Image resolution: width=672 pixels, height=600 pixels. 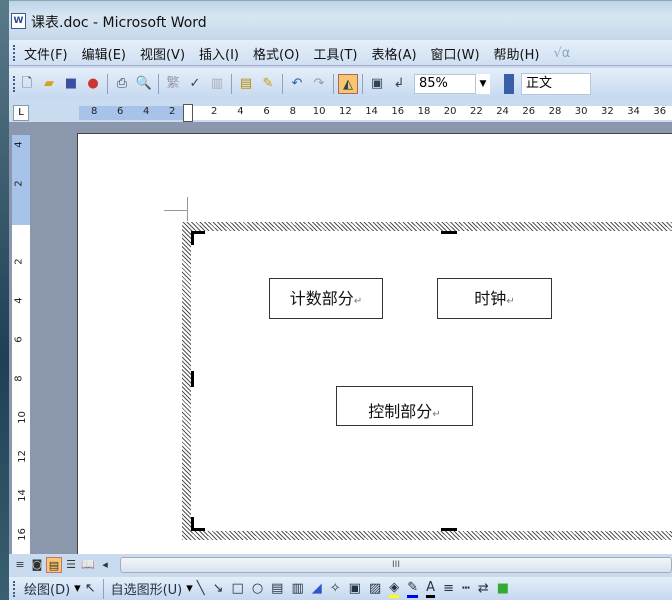 What do you see at coordinates (355, 588) in the screenshot?
I see `clipart-icon: ▣` at bounding box center [355, 588].